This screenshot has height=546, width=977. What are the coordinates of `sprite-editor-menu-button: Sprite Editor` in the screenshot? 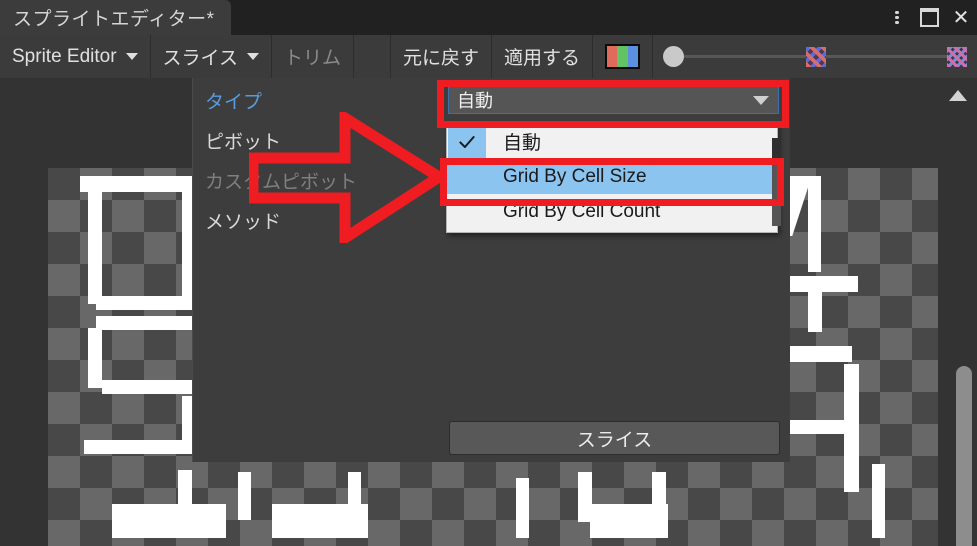 It's located at (75, 56).